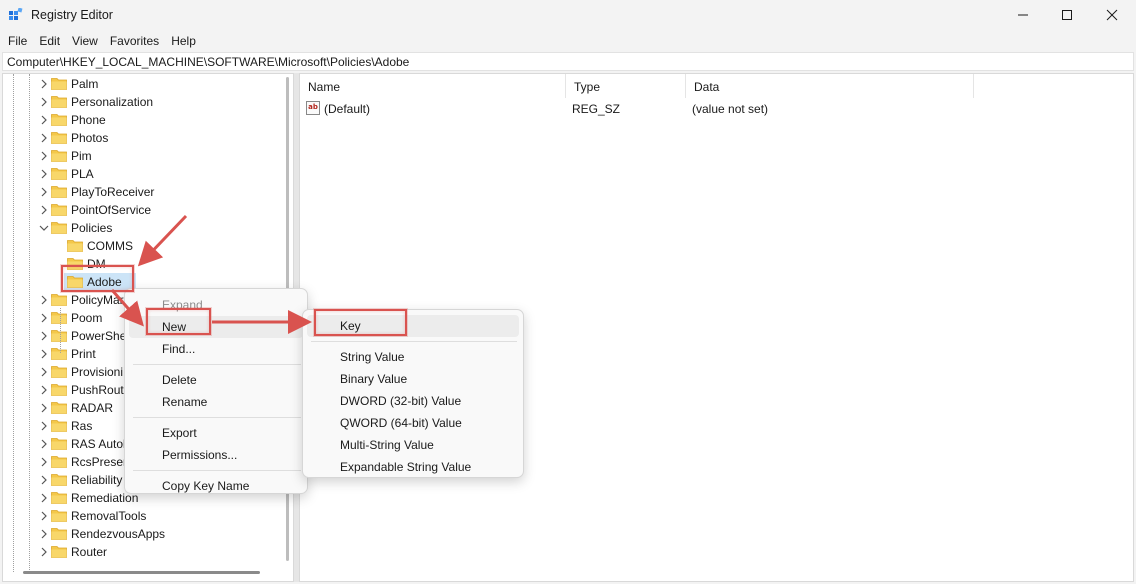  I want to click on tree-item-label: Print, so click(83, 354).